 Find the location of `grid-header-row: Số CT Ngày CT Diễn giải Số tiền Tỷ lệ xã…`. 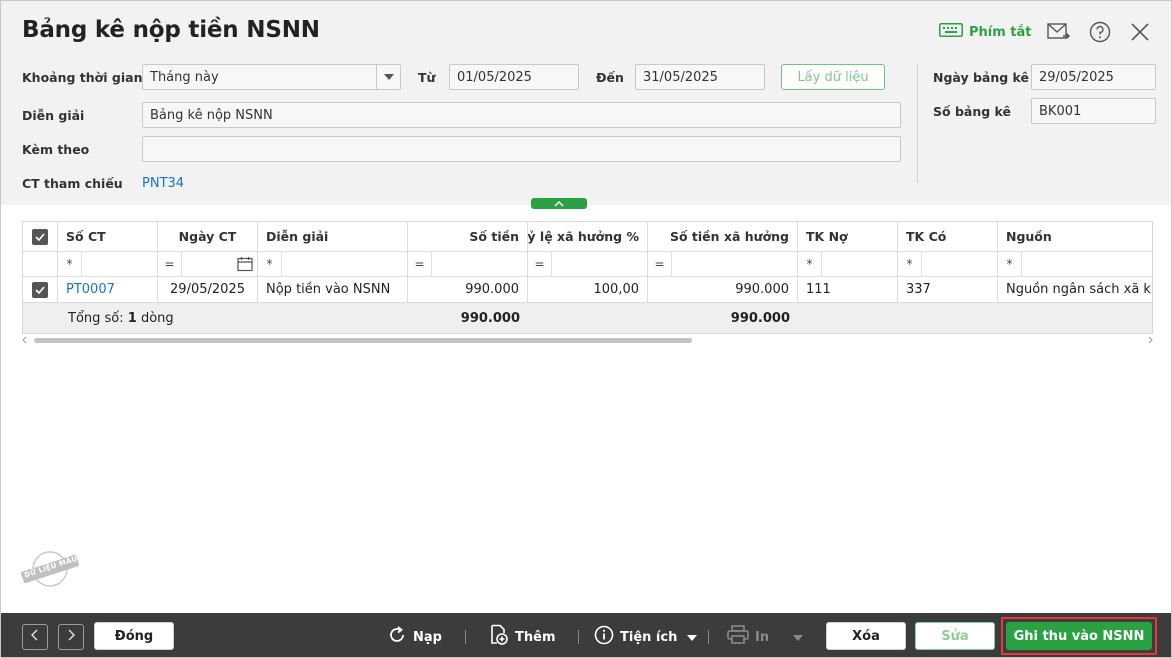

grid-header-row: Số CT Ngày CT Diễn giải Số tiền Tỷ lệ xã… is located at coordinates (587, 237).